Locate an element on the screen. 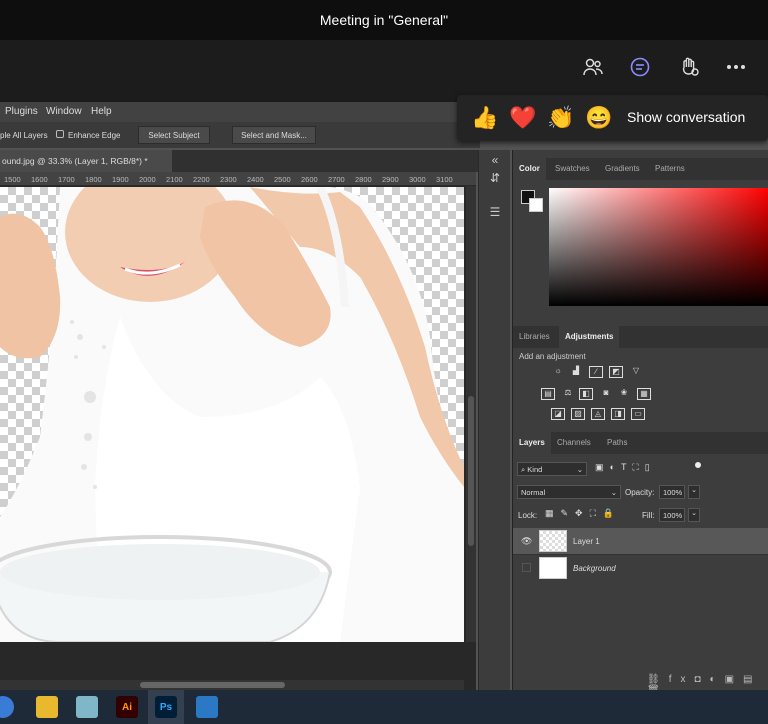 This screenshot has width=768, height=724. properties-icon: ☰ is located at coordinates (495, 212).